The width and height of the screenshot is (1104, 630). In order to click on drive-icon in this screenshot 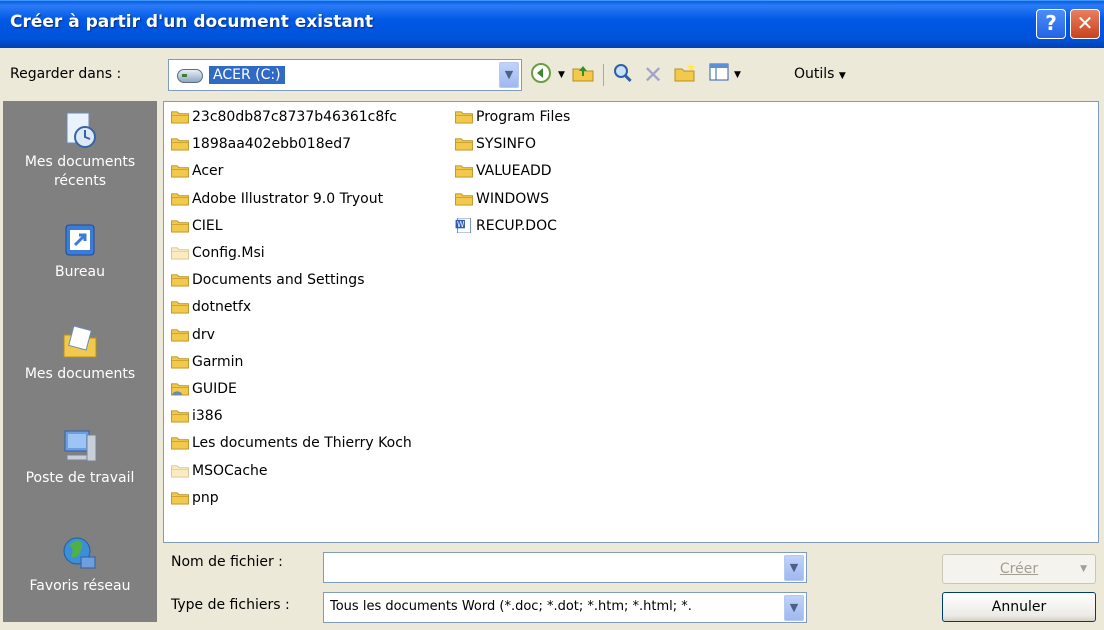, I will do `click(190, 76)`.